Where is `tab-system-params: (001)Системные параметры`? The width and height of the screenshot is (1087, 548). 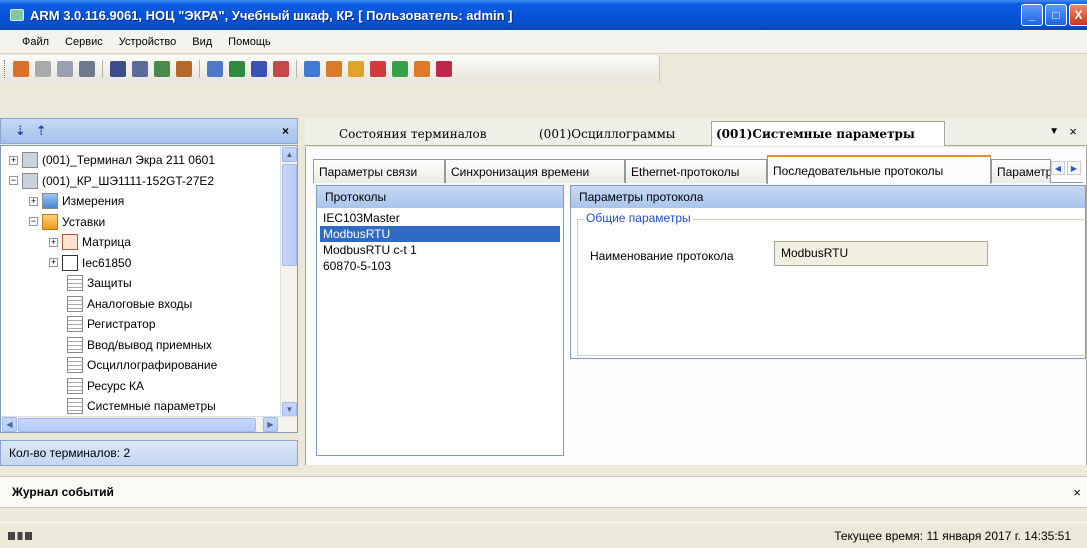 tab-system-params: (001)Системные параметры is located at coordinates (828, 133).